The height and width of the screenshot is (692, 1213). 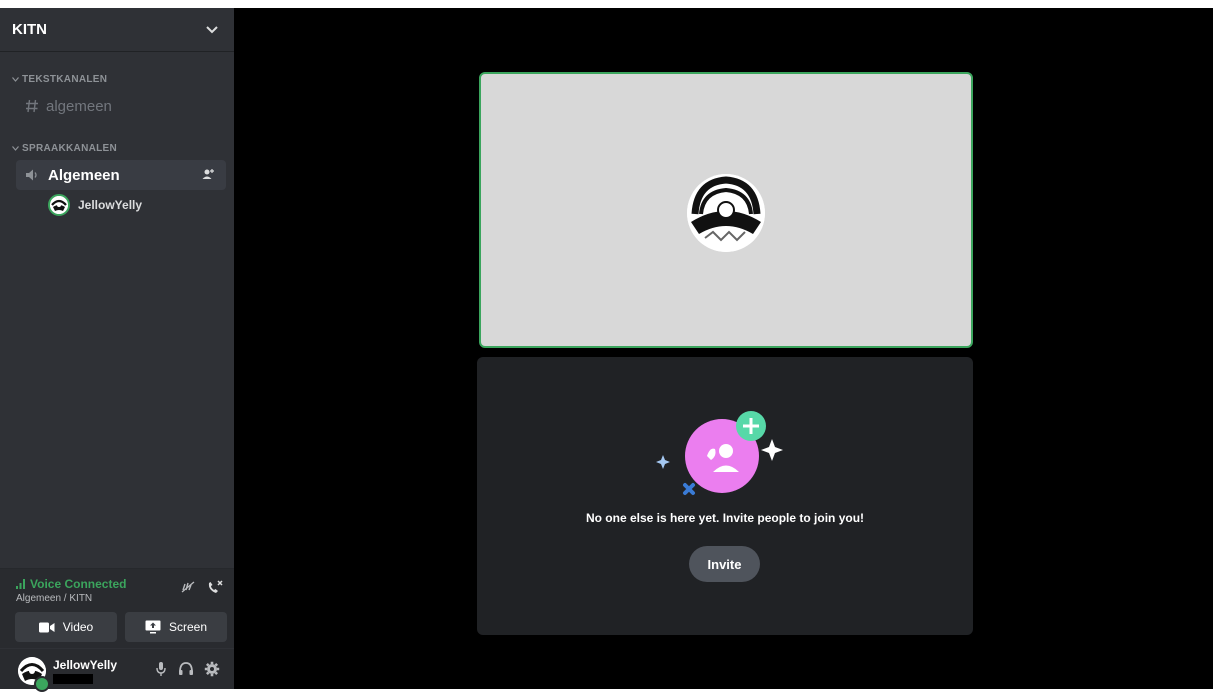 I want to click on avatar, so click(x=59, y=205).